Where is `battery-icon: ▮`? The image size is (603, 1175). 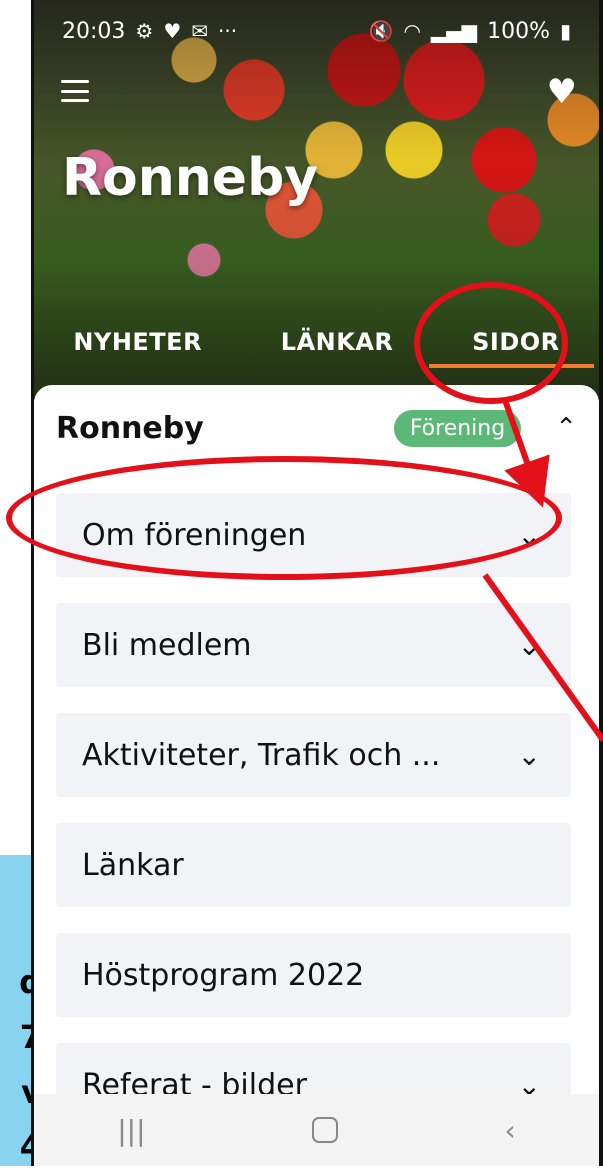 battery-icon: ▮ is located at coordinates (565, 31).